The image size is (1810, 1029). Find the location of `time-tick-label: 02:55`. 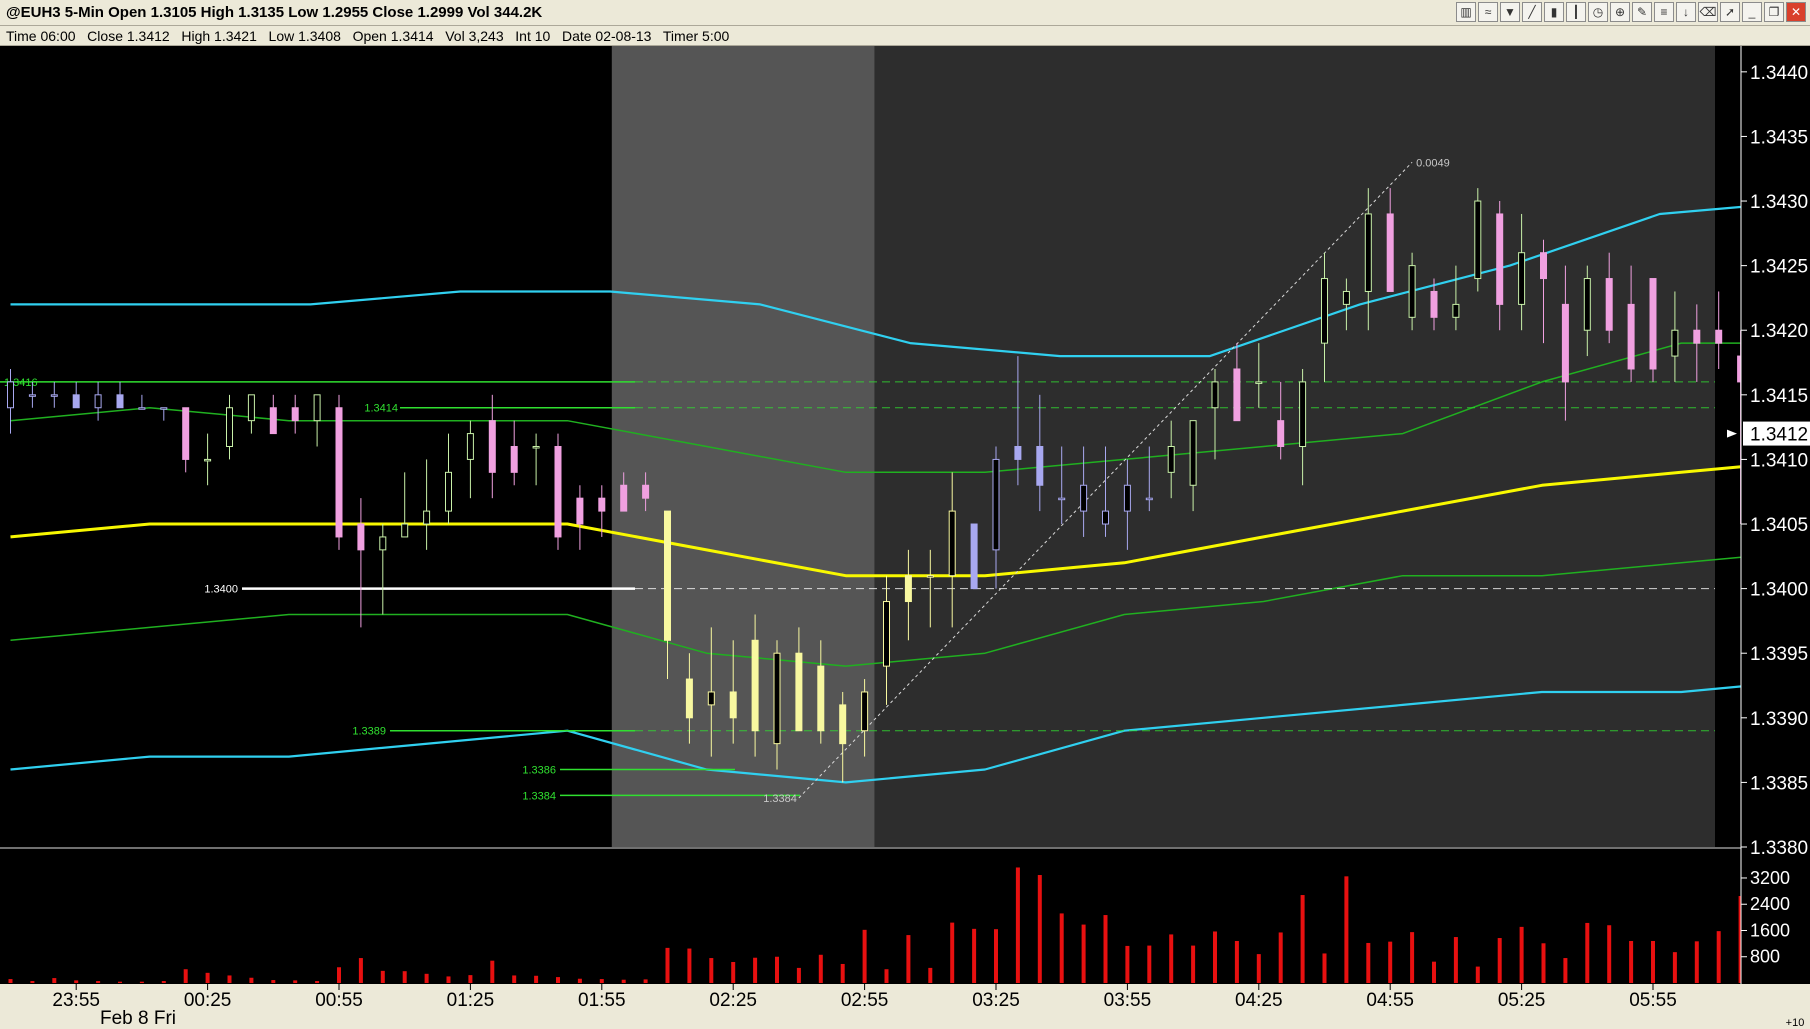

time-tick-label: 02:55 is located at coordinates (865, 1000).